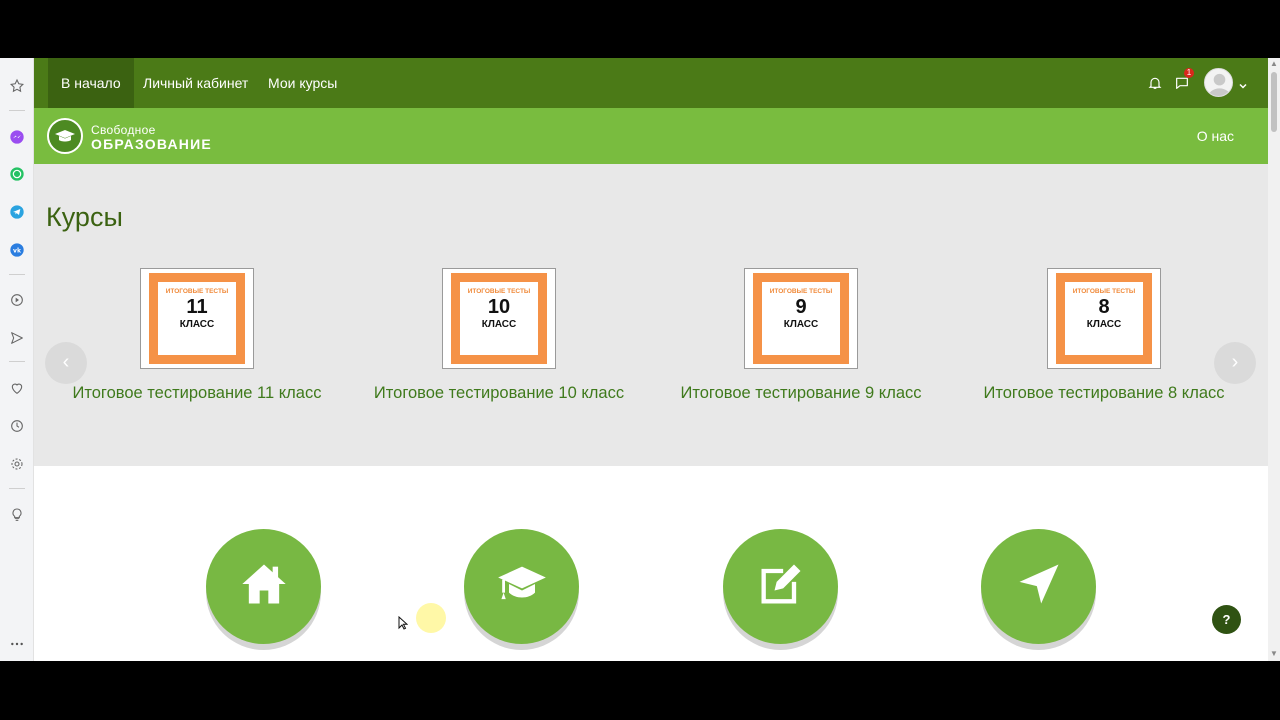 This screenshot has width=1280, height=720. Describe the element at coordinates (801, 307) in the screenshot. I see `thumb-grade: 9` at that location.